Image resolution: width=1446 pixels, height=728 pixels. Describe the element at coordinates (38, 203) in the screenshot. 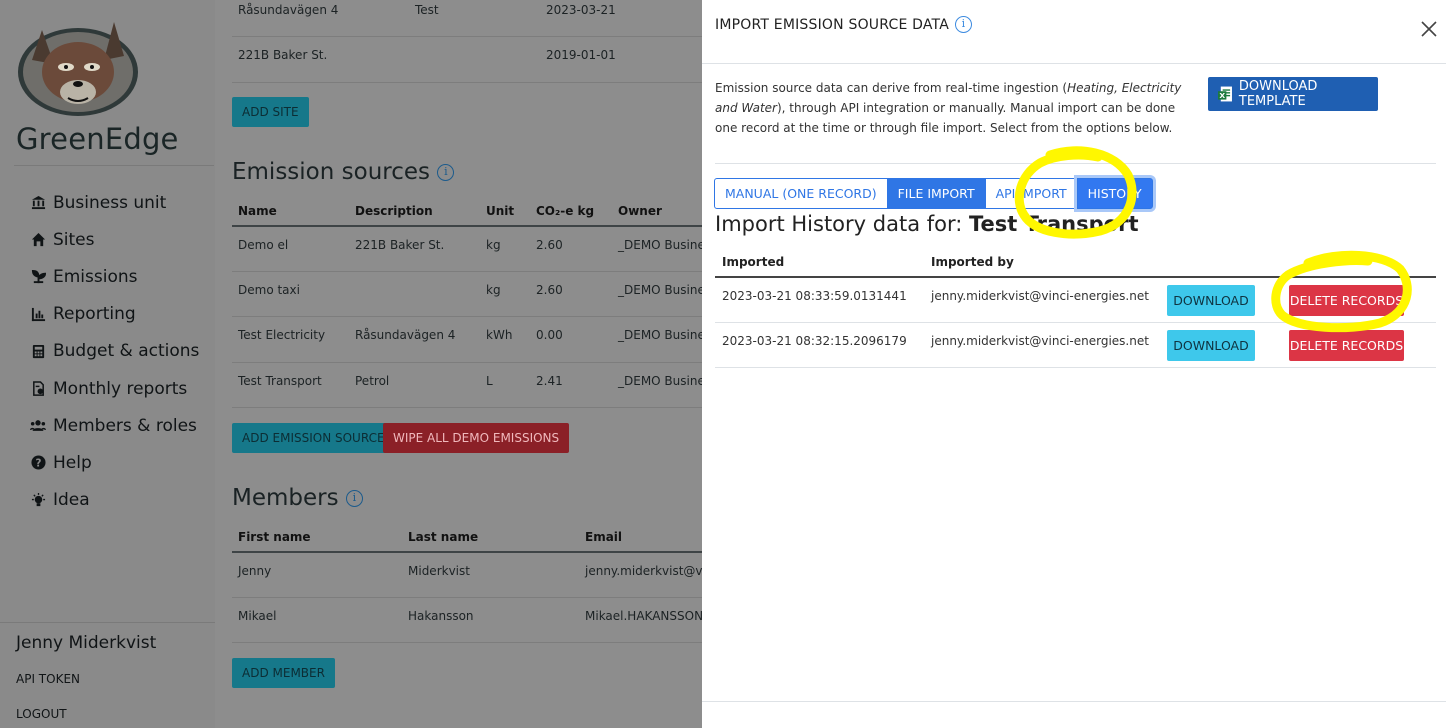

I see `bank-icon` at that location.